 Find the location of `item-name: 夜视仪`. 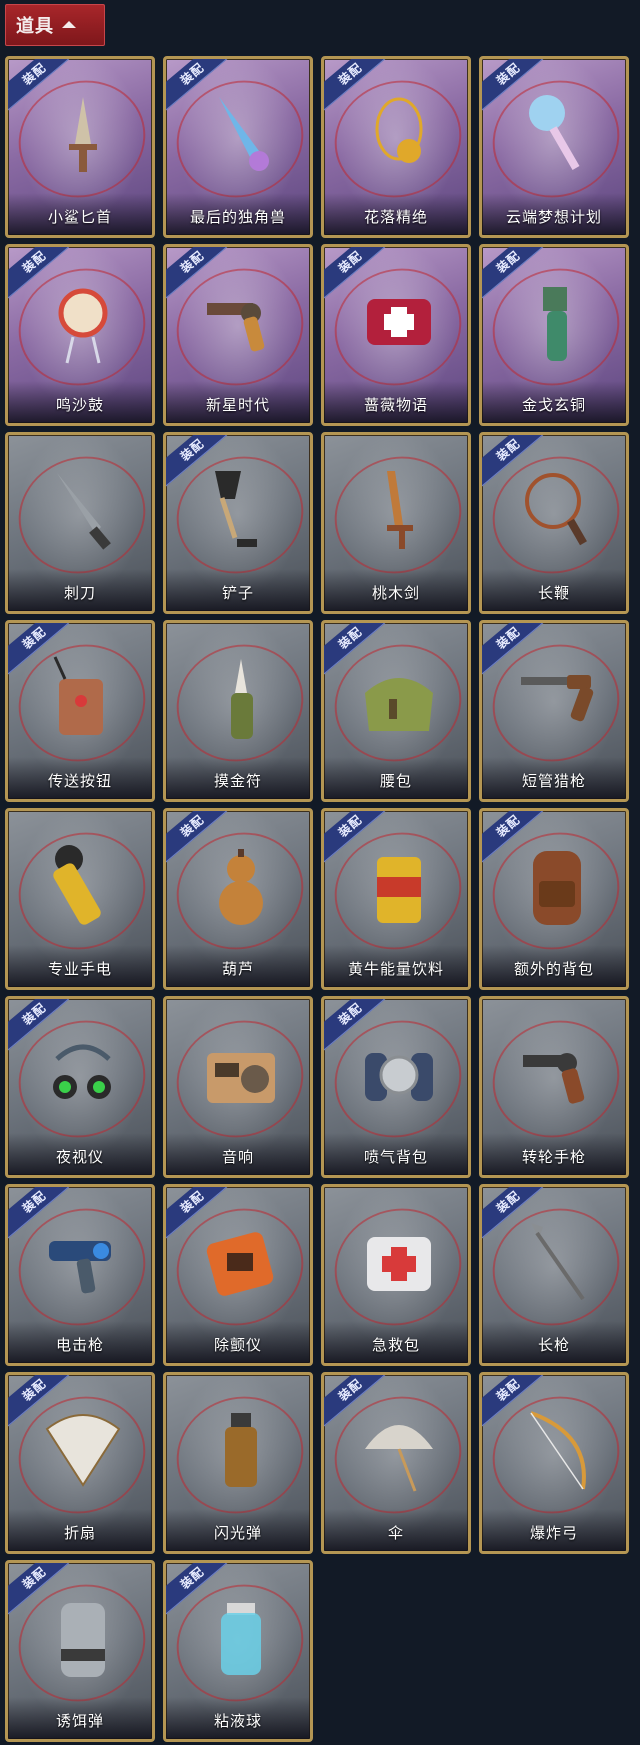

item-name: 夜视仪 is located at coordinates (79, 1157).